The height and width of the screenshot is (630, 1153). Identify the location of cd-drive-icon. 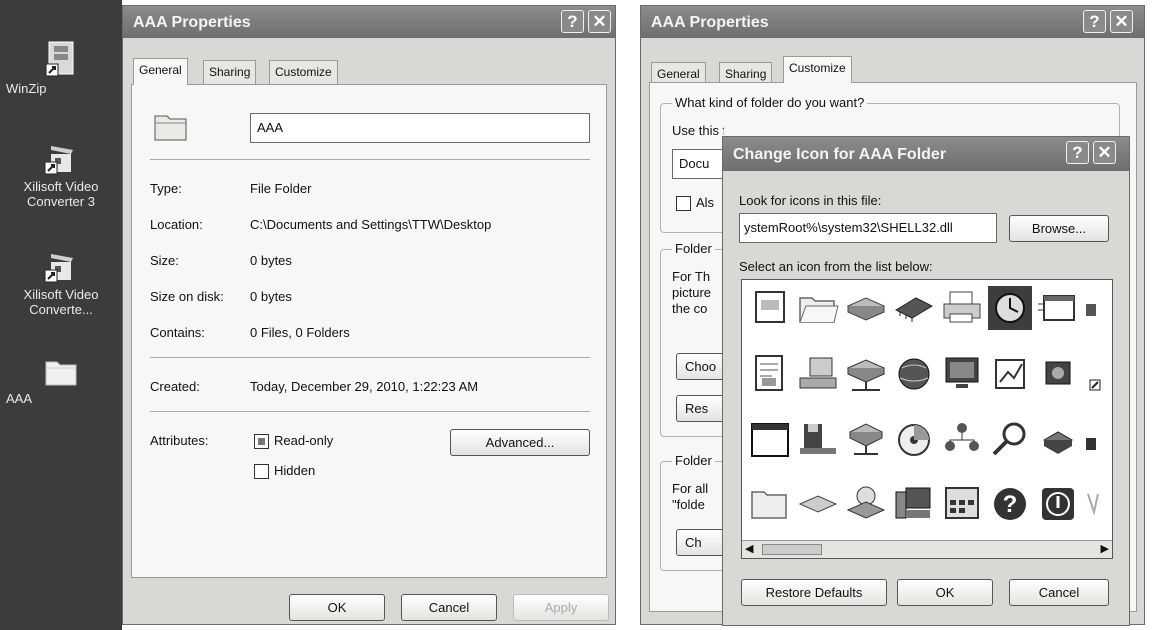
(866, 502).